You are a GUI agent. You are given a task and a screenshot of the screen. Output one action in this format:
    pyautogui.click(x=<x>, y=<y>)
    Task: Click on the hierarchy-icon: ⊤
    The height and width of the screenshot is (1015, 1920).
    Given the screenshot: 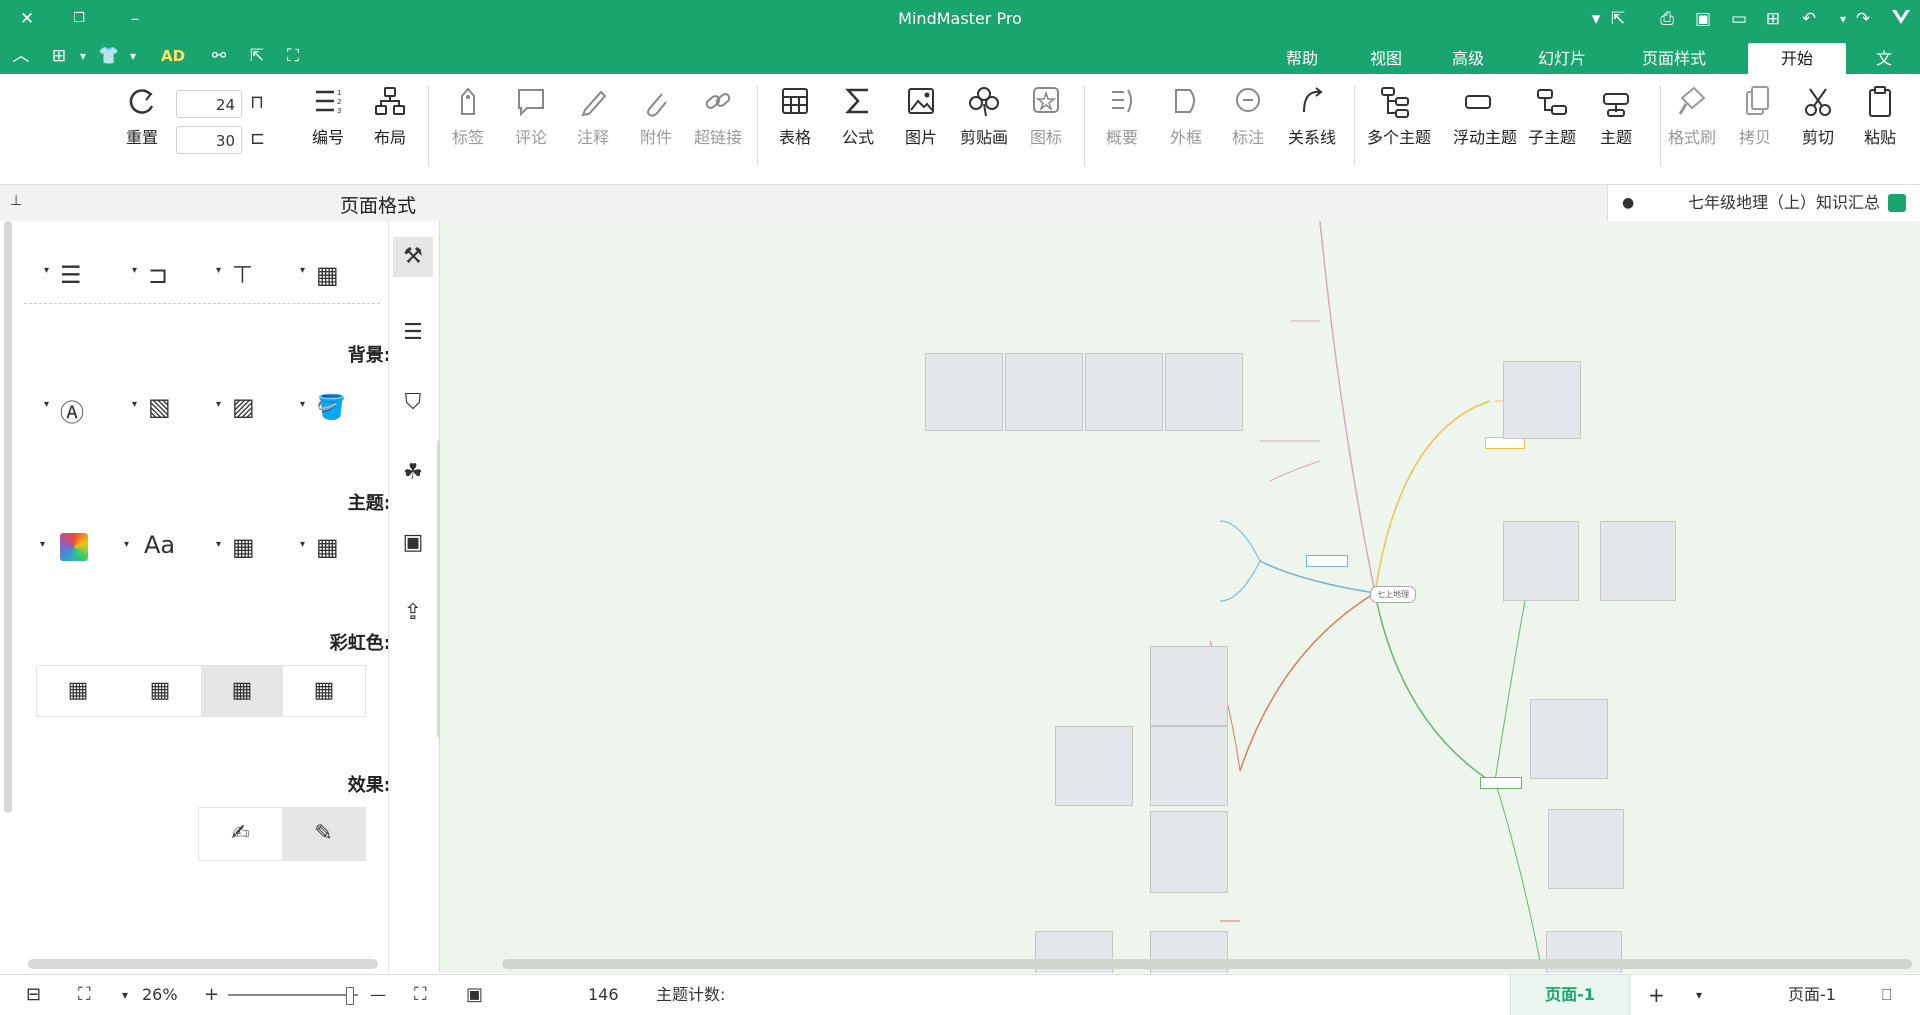 What is the action you would take?
    pyautogui.click(x=242, y=275)
    